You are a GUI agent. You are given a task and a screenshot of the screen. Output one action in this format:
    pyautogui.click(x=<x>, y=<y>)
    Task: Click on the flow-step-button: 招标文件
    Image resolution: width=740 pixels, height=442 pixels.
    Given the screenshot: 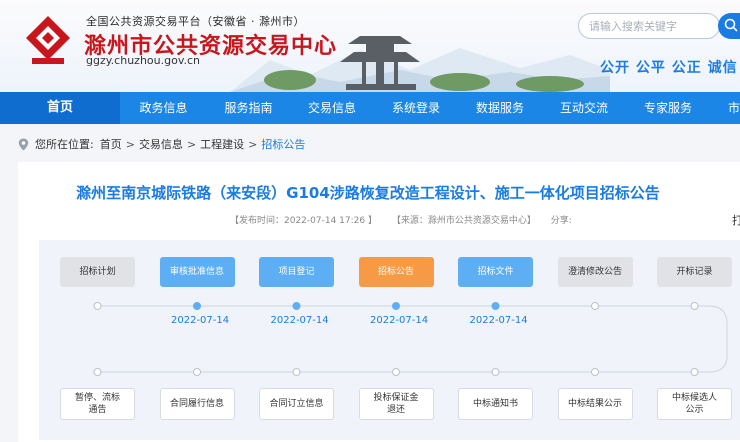 What is the action you would take?
    pyautogui.click(x=495, y=272)
    